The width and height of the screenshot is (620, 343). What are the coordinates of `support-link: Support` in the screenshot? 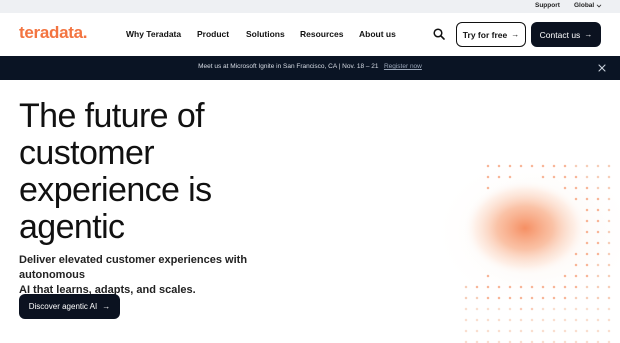 It's located at (547, 5).